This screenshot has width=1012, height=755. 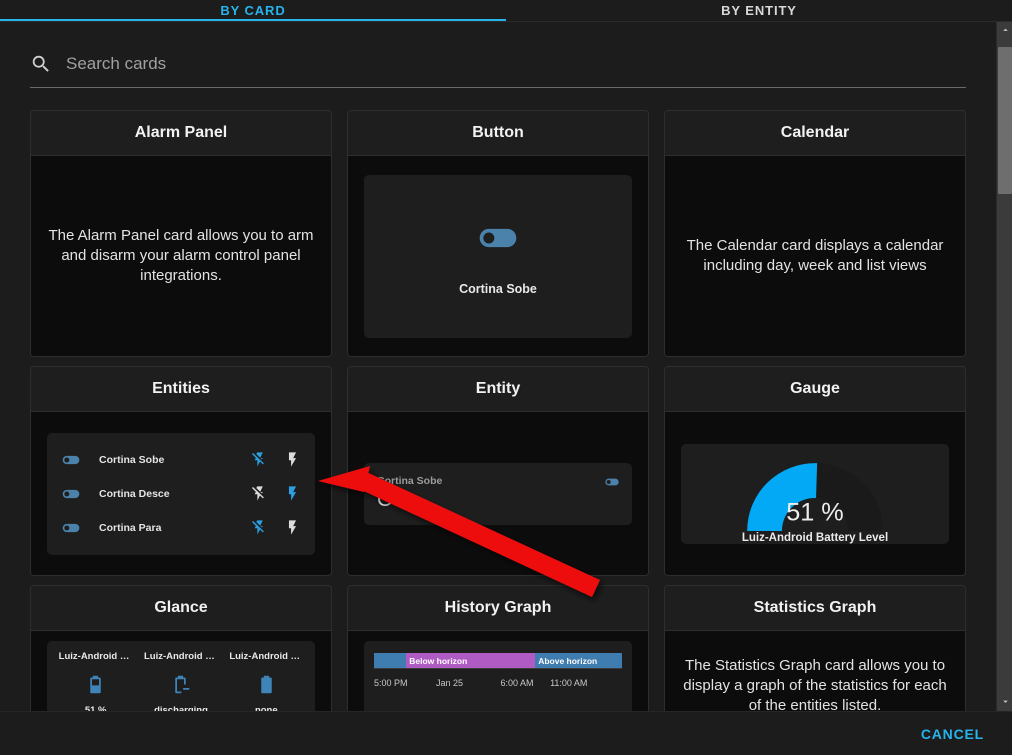 What do you see at coordinates (814, 512) in the screenshot?
I see `gauge-value-label: 51 %` at bounding box center [814, 512].